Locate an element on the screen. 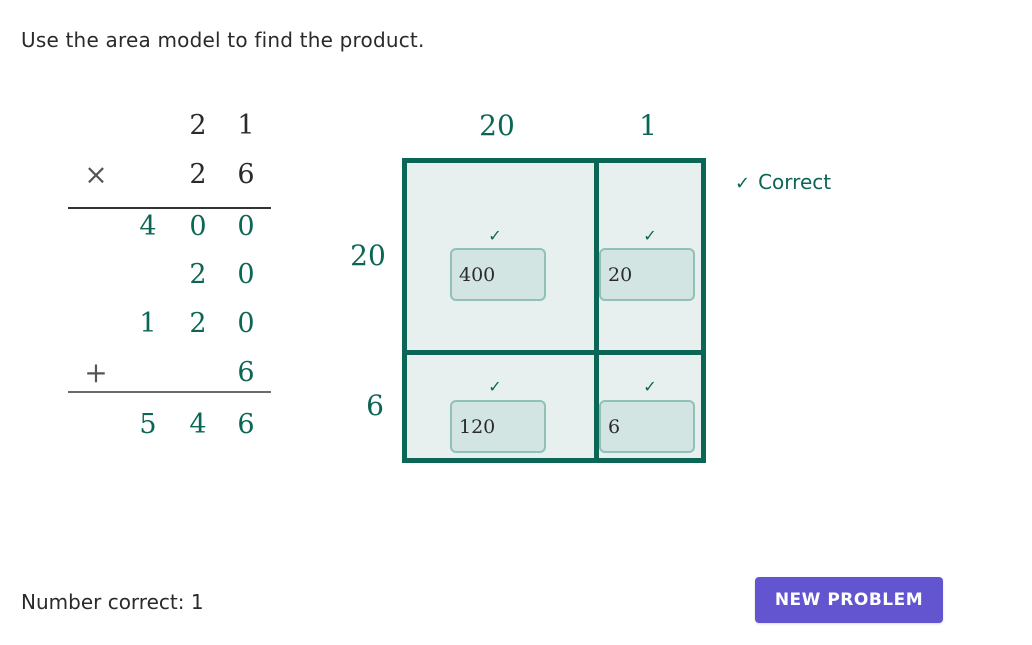 The height and width of the screenshot is (645, 1032). result-digit: 5 is located at coordinates (148, 424).